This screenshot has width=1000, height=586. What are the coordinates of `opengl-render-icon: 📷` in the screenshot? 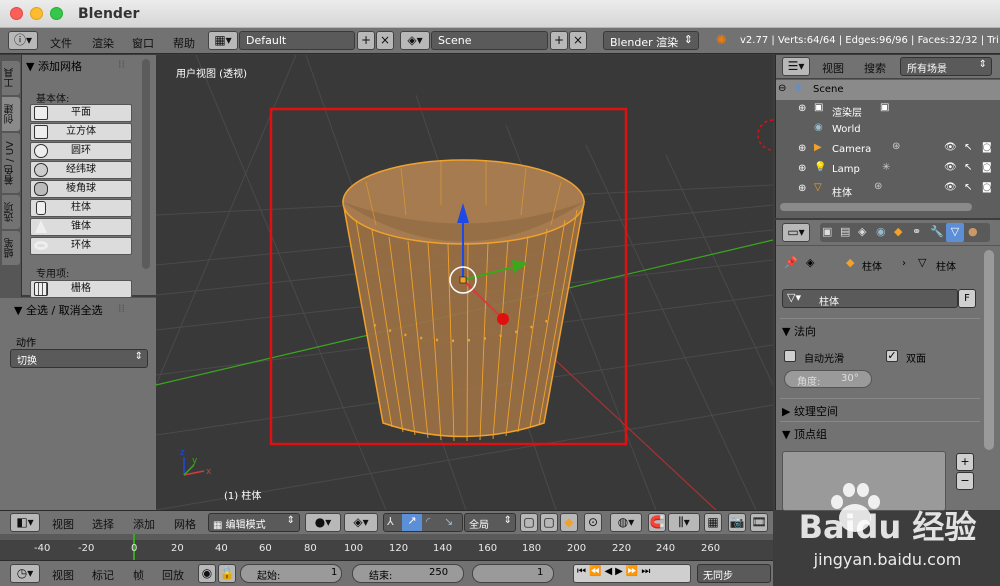 It's located at (737, 522).